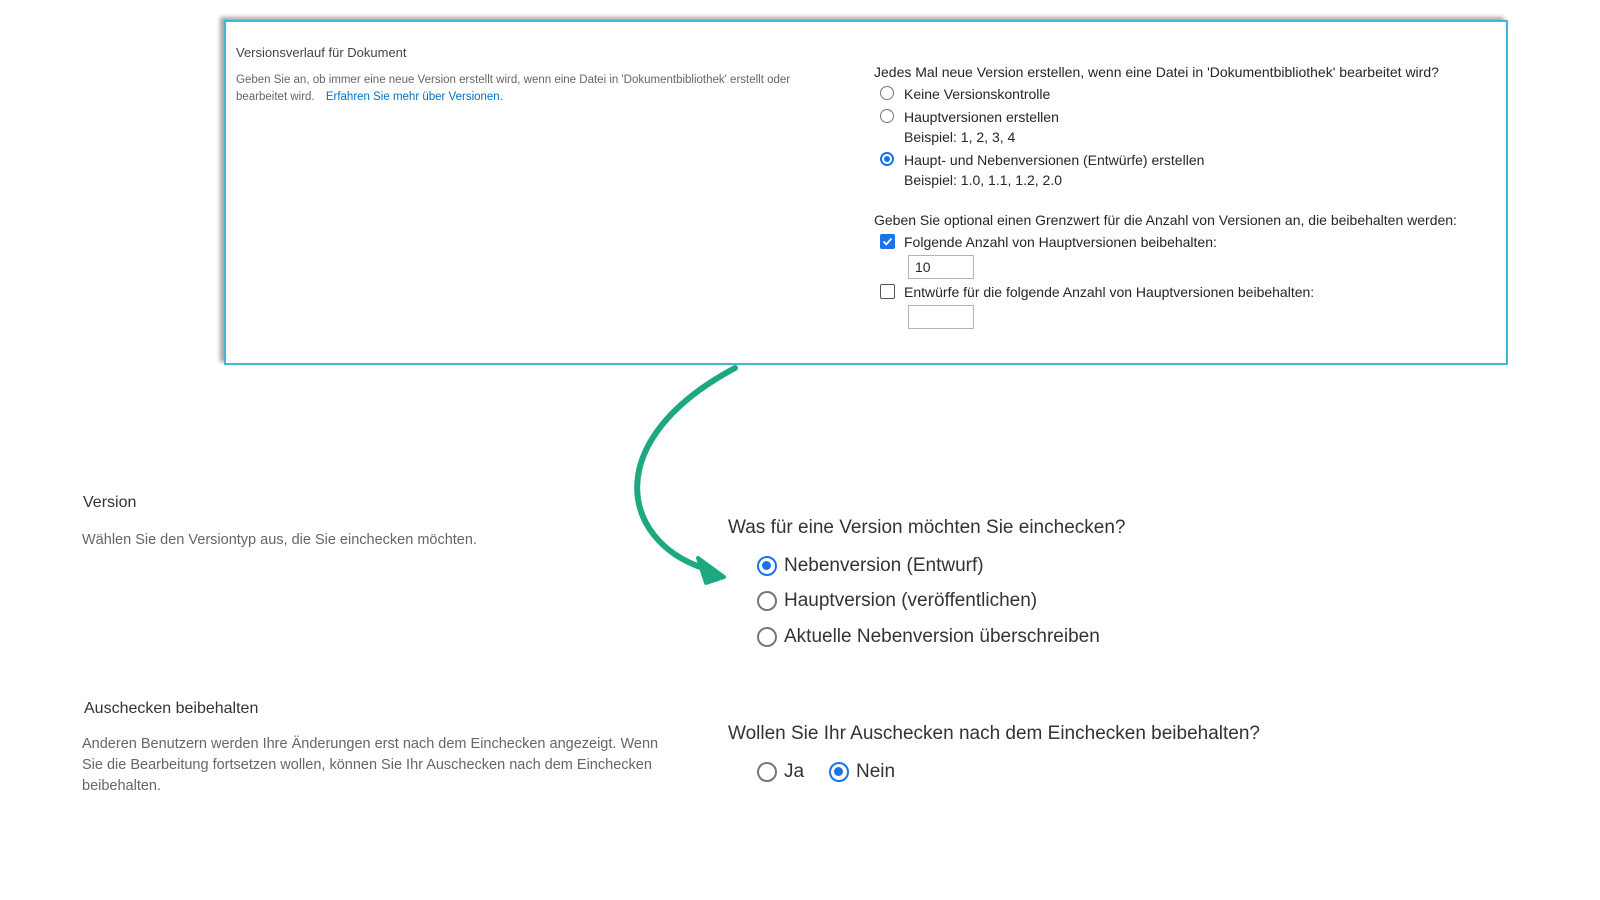 This screenshot has width=1600, height=900. What do you see at coordinates (767, 772) in the screenshot?
I see `radio-yes` at bounding box center [767, 772].